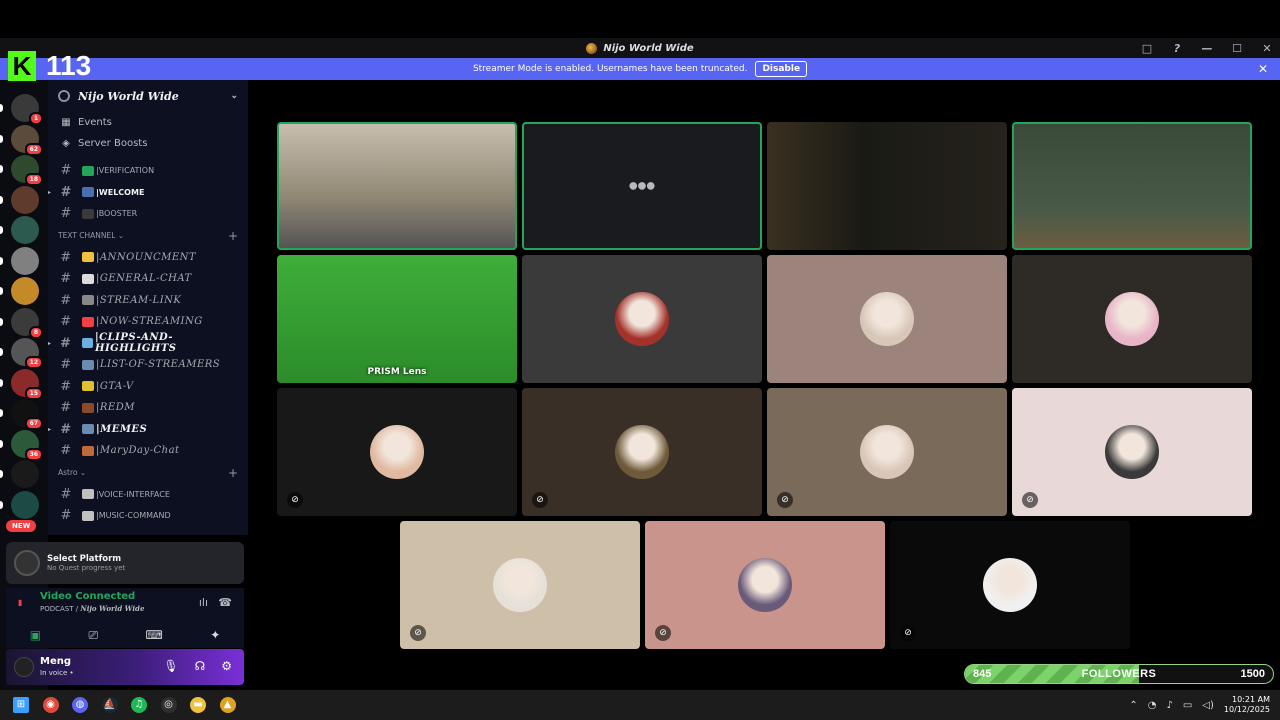 Image resolution: width=1280 pixels, height=720 pixels. Describe the element at coordinates (148, 343) in the screenshot. I see `channel-item: ▸ # |CLIPS-AND-HIGHLIGHTS` at that location.